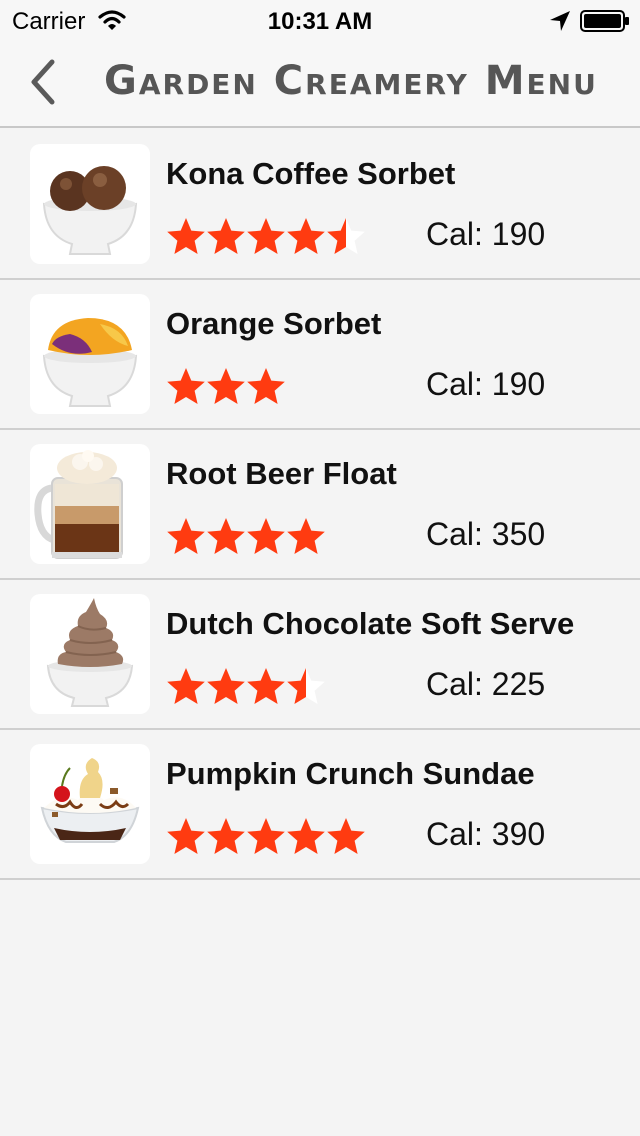 The width and height of the screenshot is (640, 1136). I want to click on menu-item-row: Orange Sorbet Cal: 190, so click(320, 355).